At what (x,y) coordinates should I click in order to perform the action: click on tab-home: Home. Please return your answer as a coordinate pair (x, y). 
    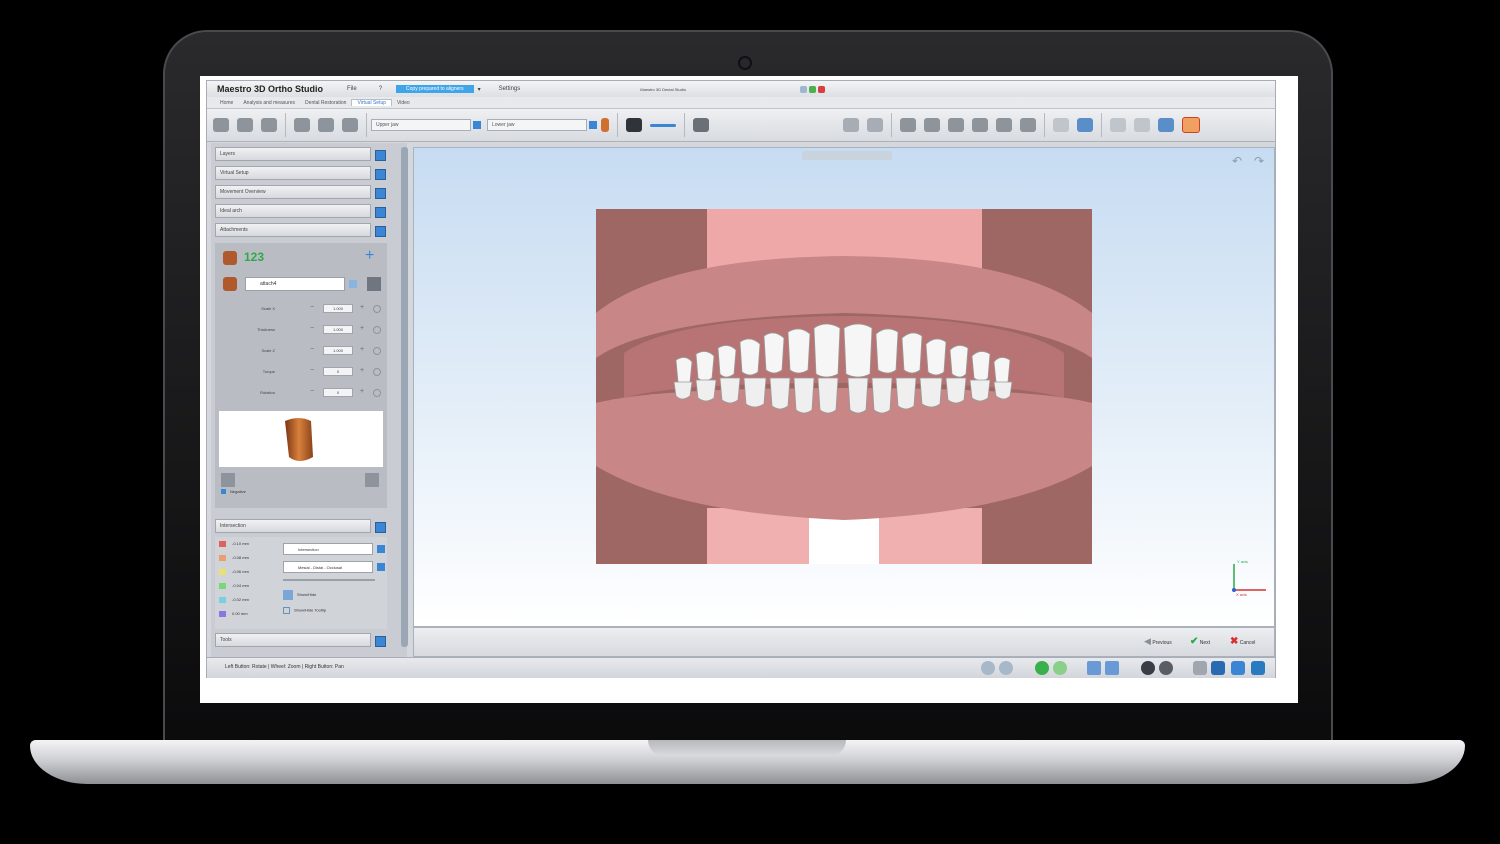
    Looking at the image, I should click on (226, 103).